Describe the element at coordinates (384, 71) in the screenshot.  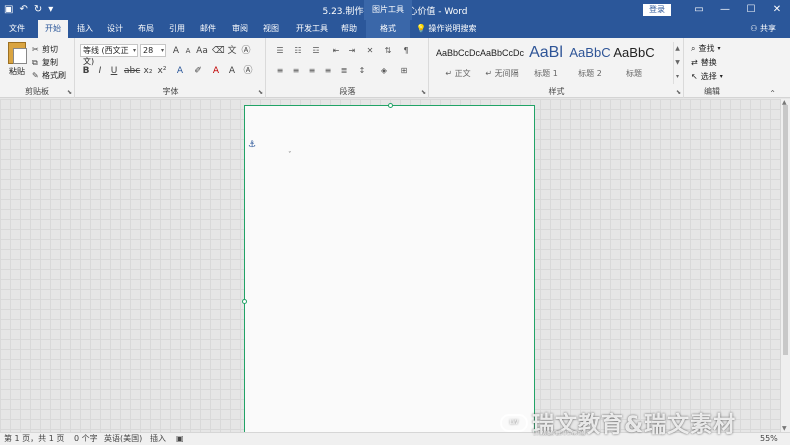
I see `shading-icon: ◈` at that location.